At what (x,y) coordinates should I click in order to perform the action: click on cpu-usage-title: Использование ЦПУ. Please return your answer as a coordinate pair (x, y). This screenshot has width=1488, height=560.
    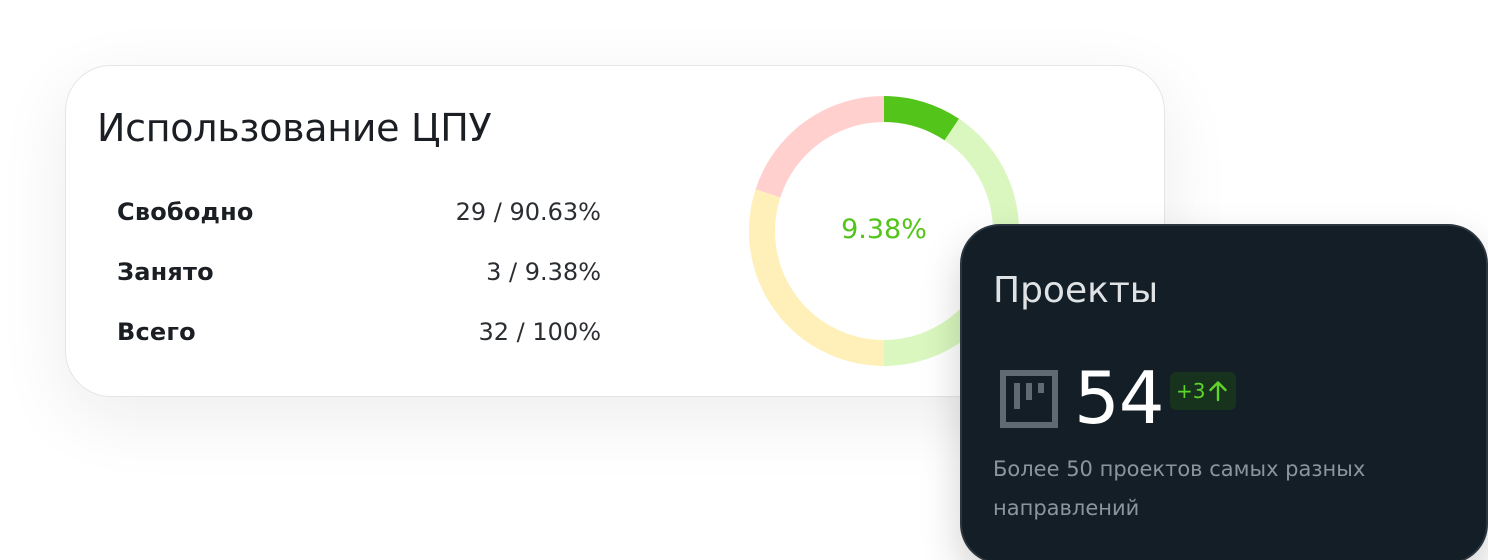
    Looking at the image, I should click on (294, 128).